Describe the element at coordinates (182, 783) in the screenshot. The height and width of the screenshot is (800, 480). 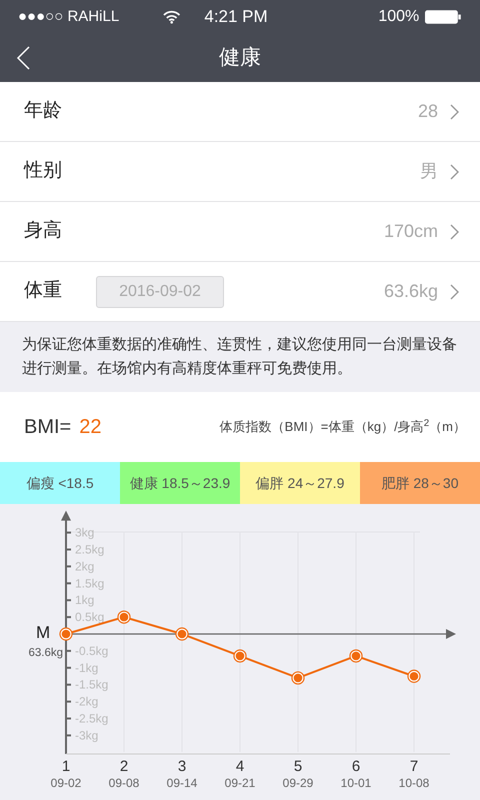
I see `x-tick-date: 09-14` at that location.